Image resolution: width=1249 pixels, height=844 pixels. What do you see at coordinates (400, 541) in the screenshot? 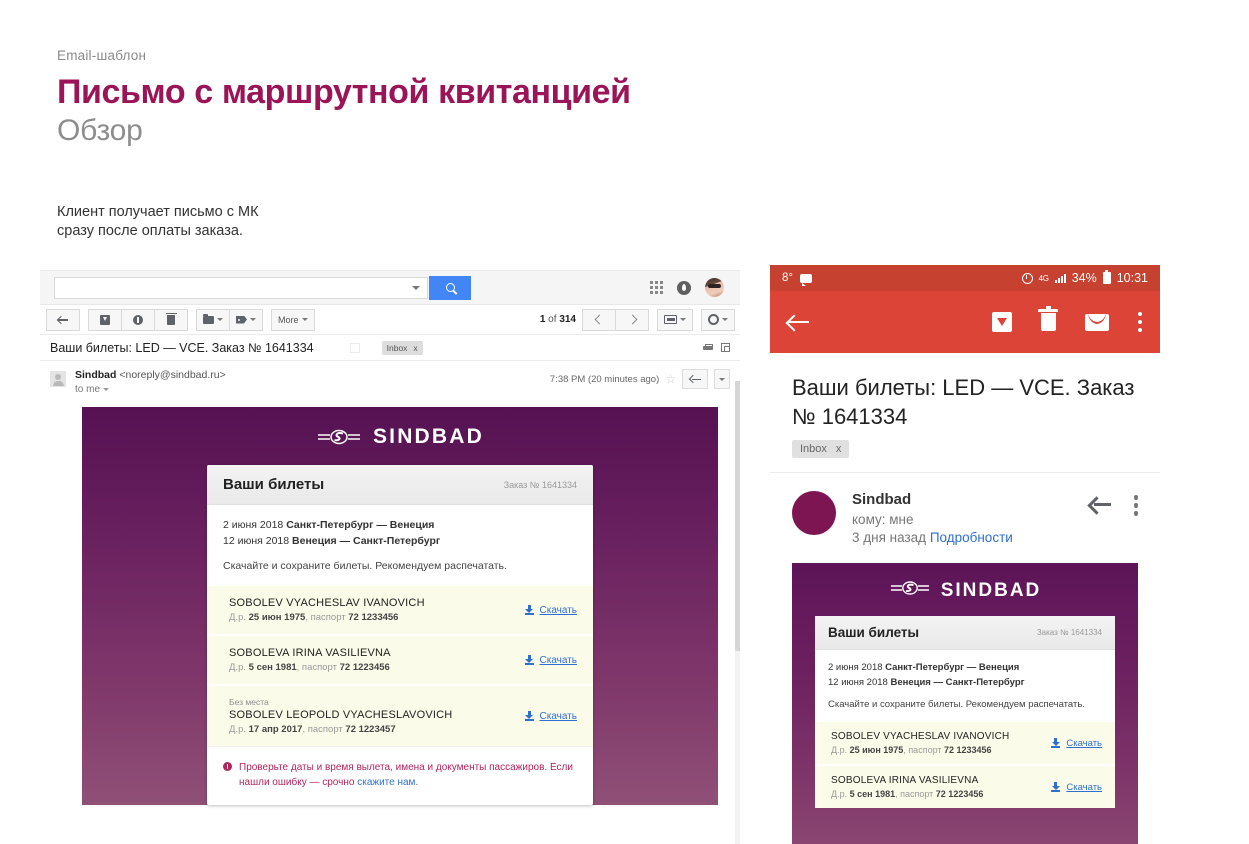
I see `route-row: 12 июня 2018 Венеция — Санкт-Петербург` at bounding box center [400, 541].